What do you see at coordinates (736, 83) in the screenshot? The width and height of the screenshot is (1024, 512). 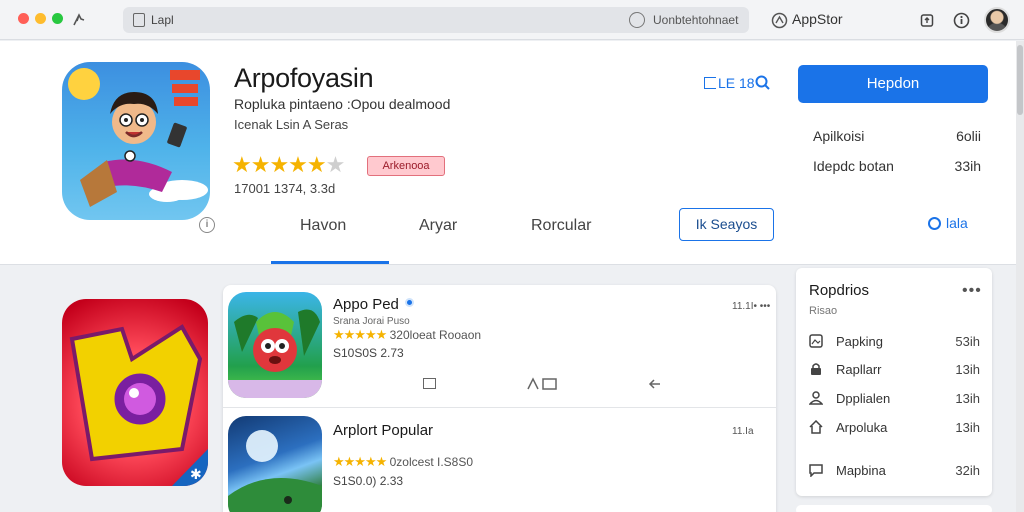 I see `list-action-label: LE 18` at bounding box center [736, 83].